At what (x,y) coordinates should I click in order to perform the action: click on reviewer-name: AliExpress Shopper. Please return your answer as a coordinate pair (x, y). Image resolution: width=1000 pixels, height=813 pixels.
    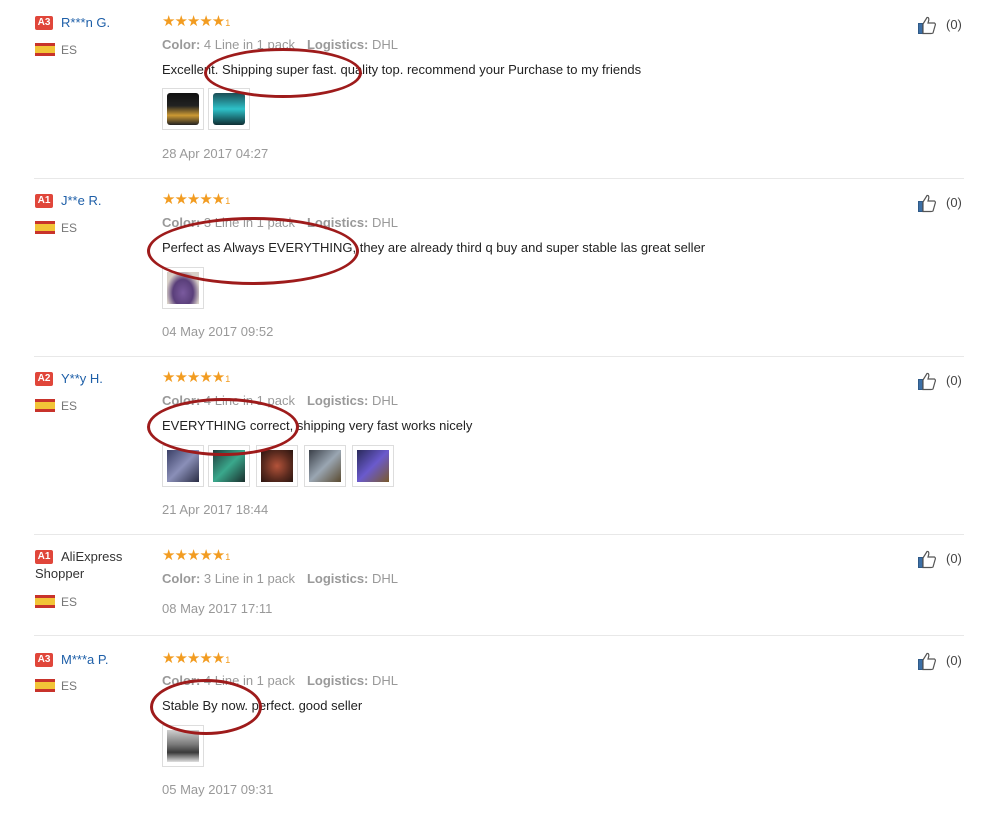
    Looking at the image, I should click on (79, 565).